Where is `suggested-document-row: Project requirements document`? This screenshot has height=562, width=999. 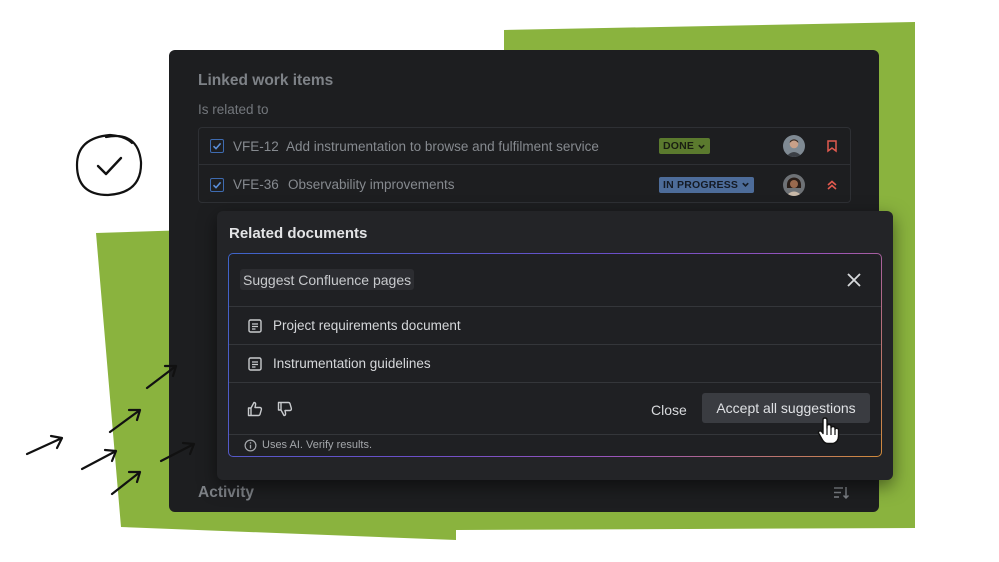 suggested-document-row: Project requirements document is located at coordinates (555, 325).